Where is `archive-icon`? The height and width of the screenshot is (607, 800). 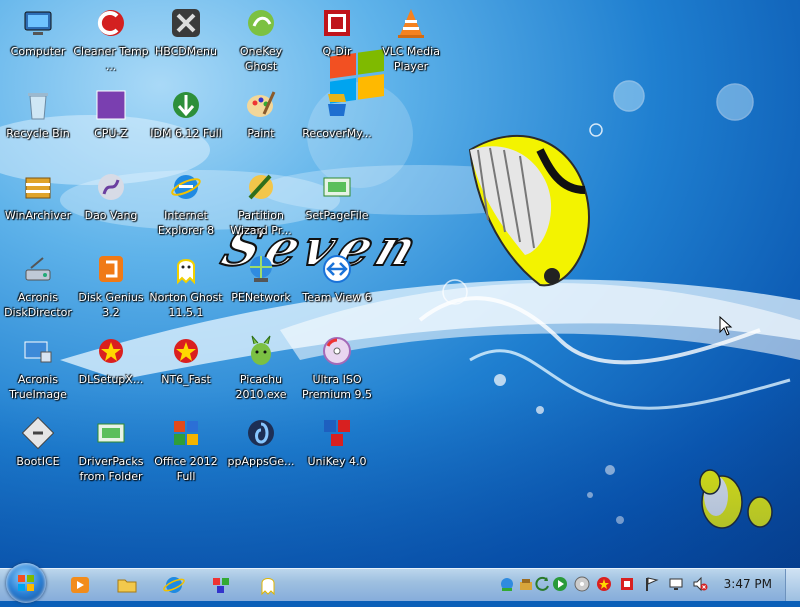
archive-icon is located at coordinates (38, 188).